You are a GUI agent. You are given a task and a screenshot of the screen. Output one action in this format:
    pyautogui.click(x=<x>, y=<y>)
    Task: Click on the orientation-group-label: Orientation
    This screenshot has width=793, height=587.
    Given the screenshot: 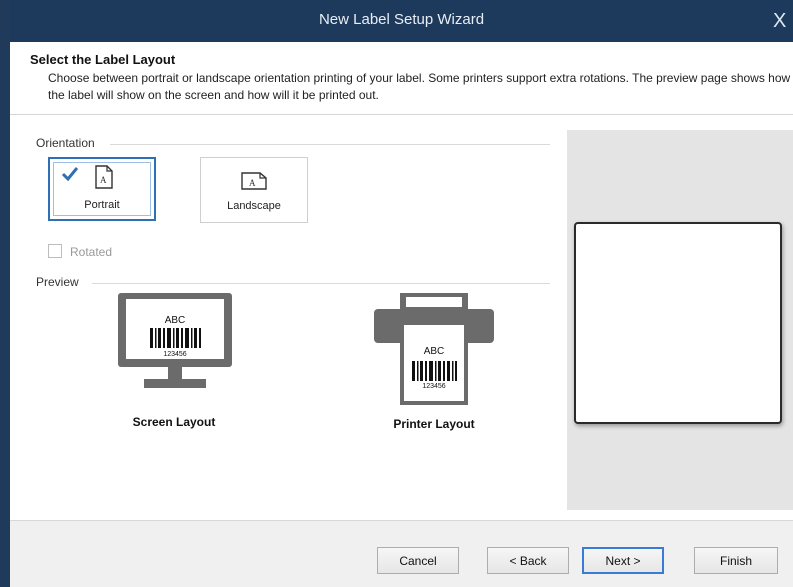 What is the action you would take?
    pyautogui.click(x=65, y=143)
    